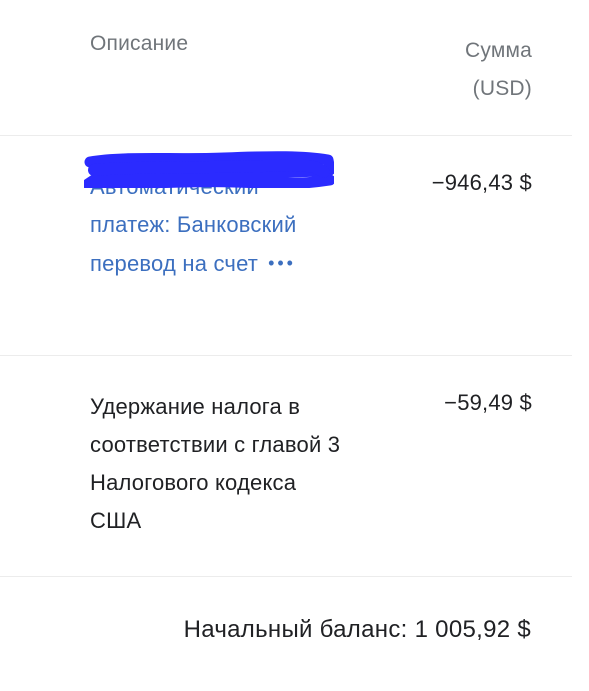 The width and height of the screenshot is (589, 691). I want to click on description-line: Удержание налога в, so click(195, 406).